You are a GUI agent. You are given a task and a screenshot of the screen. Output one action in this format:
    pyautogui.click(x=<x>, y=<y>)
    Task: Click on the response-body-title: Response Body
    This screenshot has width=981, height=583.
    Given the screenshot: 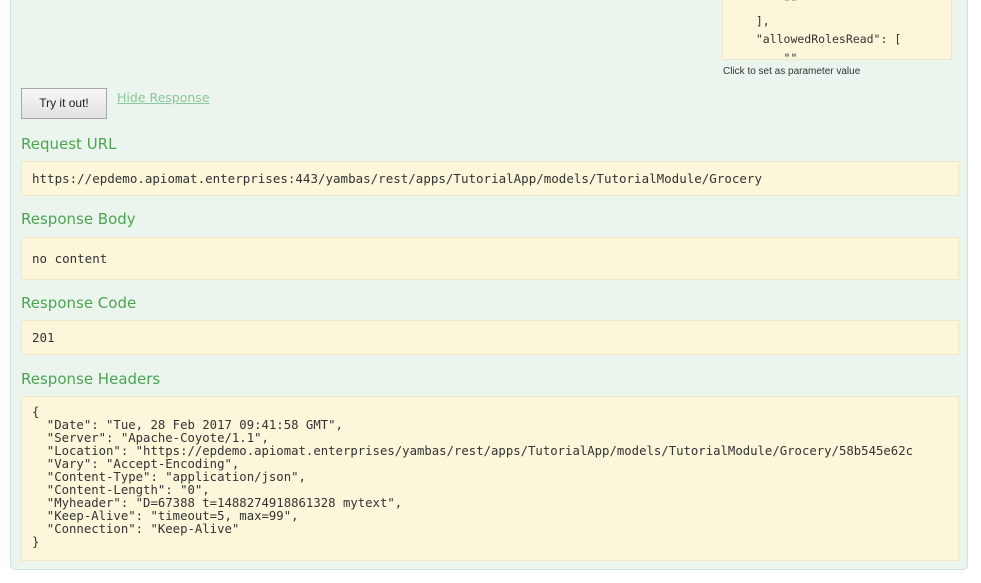 What is the action you would take?
    pyautogui.click(x=78, y=219)
    